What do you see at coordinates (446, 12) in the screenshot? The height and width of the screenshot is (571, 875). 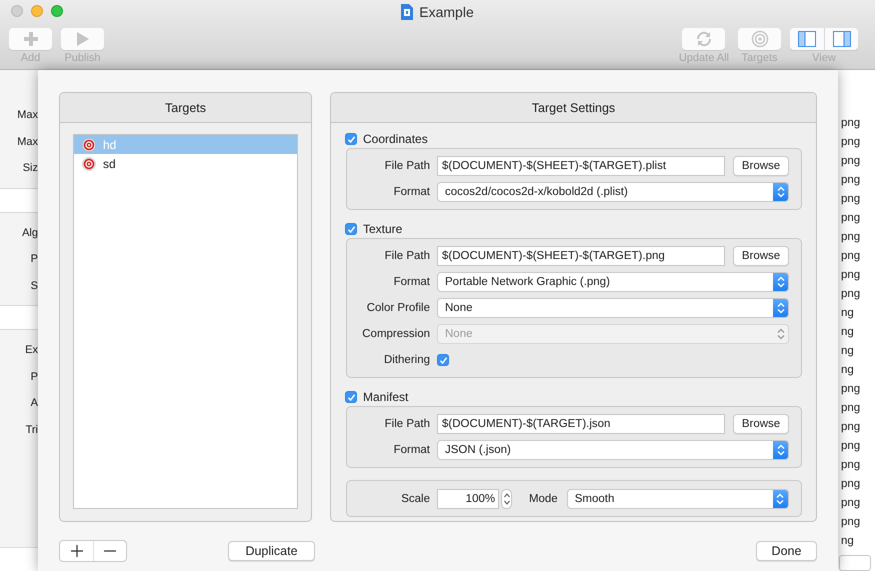 I see `window-title: Example` at bounding box center [446, 12].